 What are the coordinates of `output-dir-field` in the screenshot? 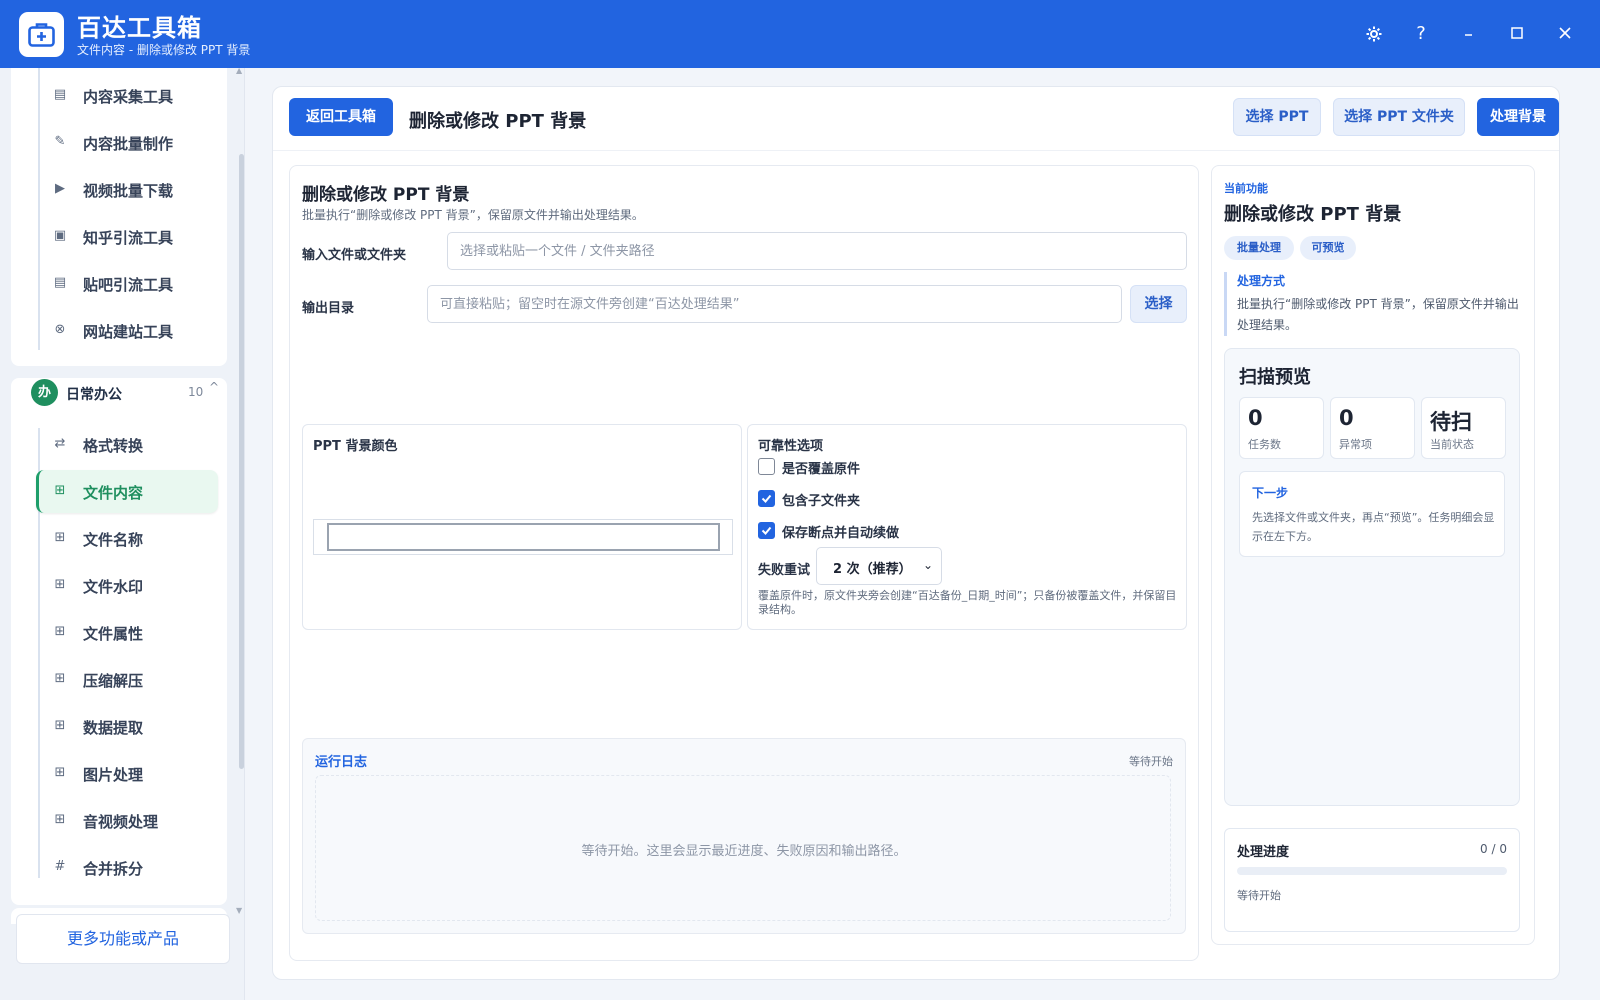 It's located at (774, 304).